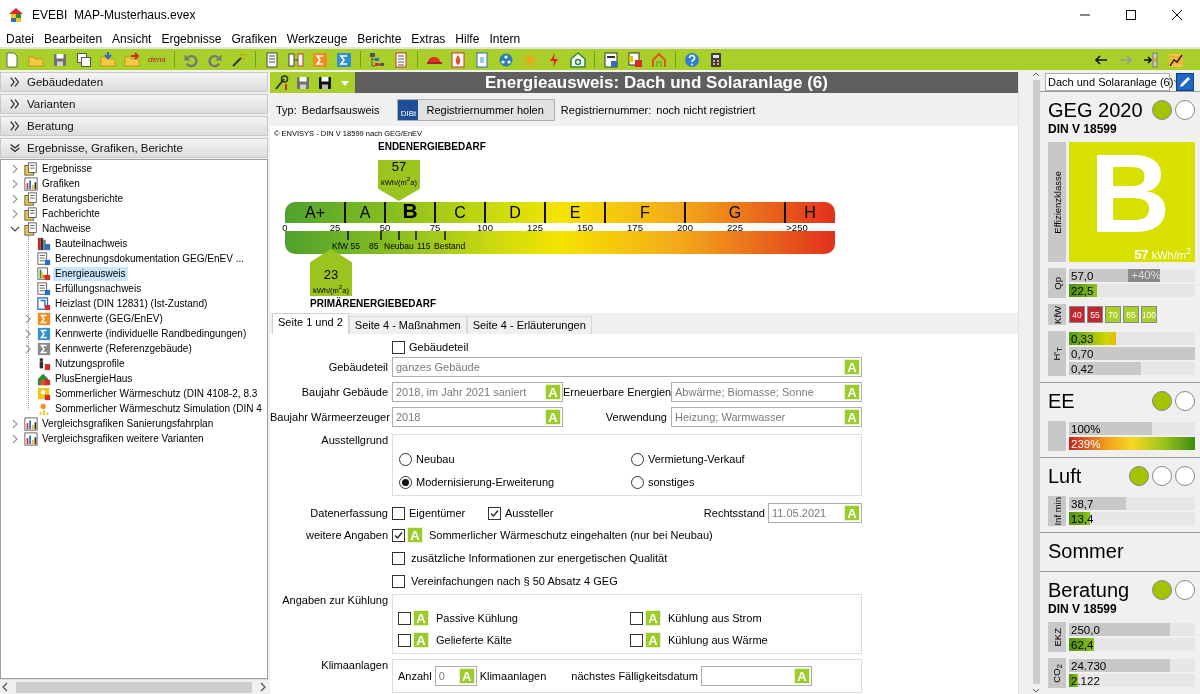 The width and height of the screenshot is (1200, 694). I want to click on menu-item: Berichte, so click(378, 38).